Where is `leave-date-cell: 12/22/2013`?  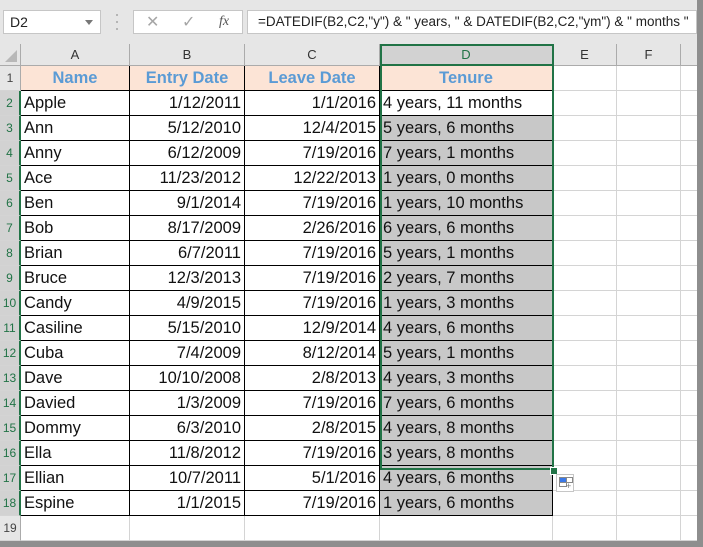
leave-date-cell: 12/22/2013 is located at coordinates (312, 178).